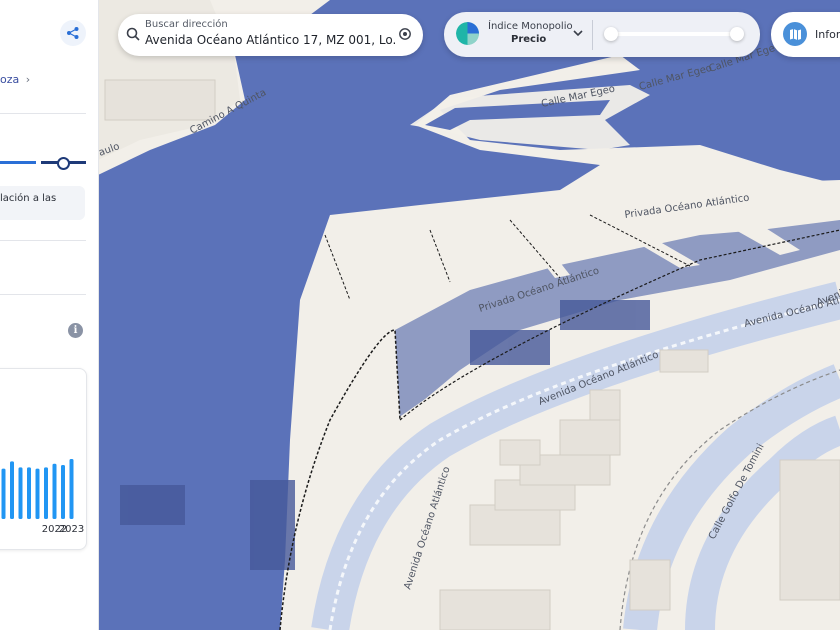  I want to click on slider-handle, so click(63, 163).